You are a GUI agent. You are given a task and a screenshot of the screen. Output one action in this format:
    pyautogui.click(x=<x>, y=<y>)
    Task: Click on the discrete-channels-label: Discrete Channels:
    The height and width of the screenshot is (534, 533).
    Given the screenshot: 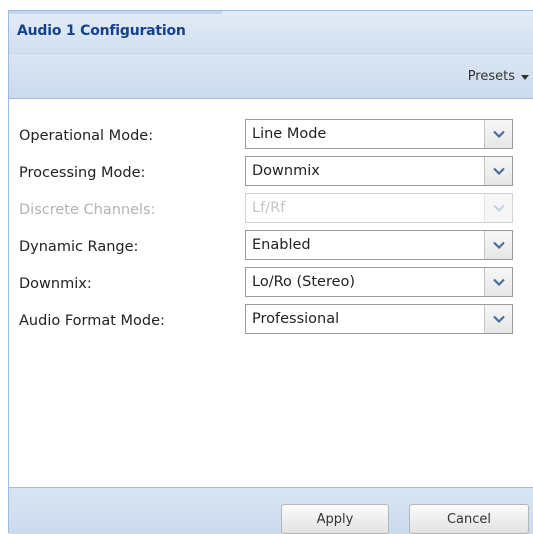 What is the action you would take?
    pyautogui.click(x=87, y=210)
    